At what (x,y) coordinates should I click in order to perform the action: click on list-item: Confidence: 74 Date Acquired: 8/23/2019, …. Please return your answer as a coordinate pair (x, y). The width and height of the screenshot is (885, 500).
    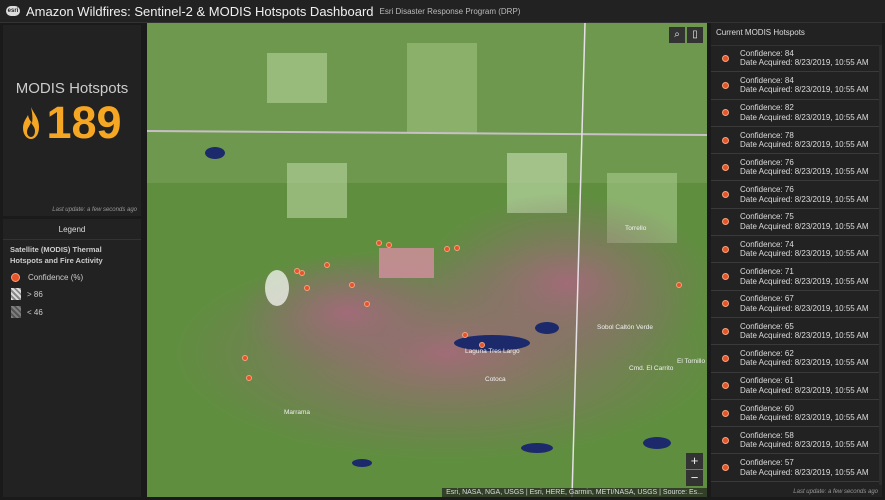
    Looking at the image, I should click on (796, 250).